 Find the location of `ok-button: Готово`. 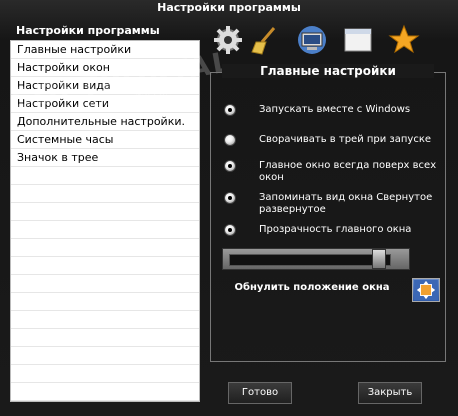

ok-button: Готово is located at coordinates (260, 393).